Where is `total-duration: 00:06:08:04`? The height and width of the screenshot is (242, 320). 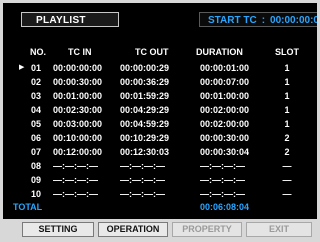
total-duration: 00:06:08:04 is located at coordinates (225, 207).